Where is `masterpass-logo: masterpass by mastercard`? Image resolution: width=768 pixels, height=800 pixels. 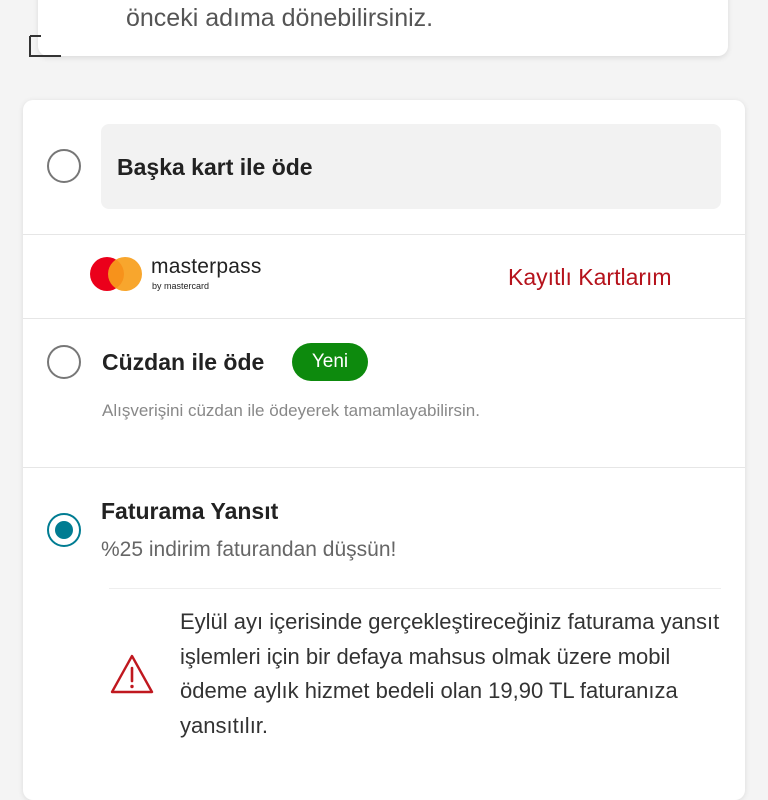
masterpass-logo: masterpass by mastercard is located at coordinates (190, 275).